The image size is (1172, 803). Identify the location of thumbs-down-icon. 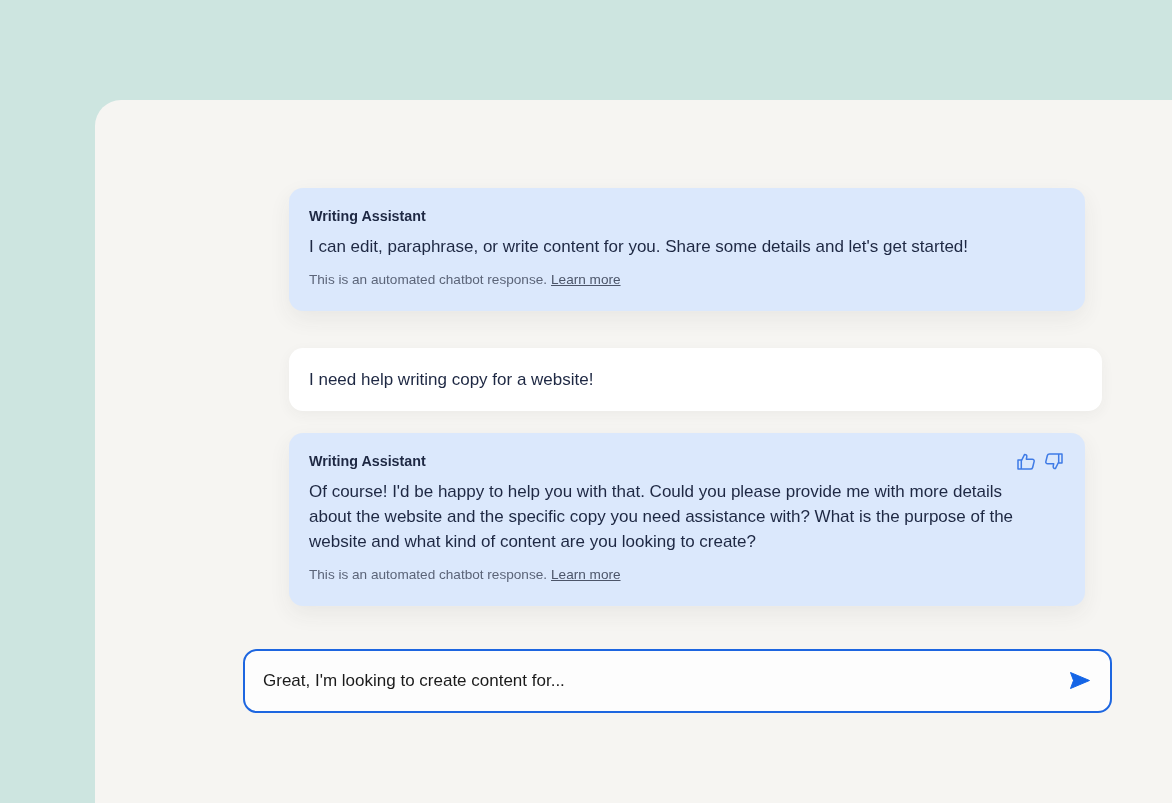
(1053, 461).